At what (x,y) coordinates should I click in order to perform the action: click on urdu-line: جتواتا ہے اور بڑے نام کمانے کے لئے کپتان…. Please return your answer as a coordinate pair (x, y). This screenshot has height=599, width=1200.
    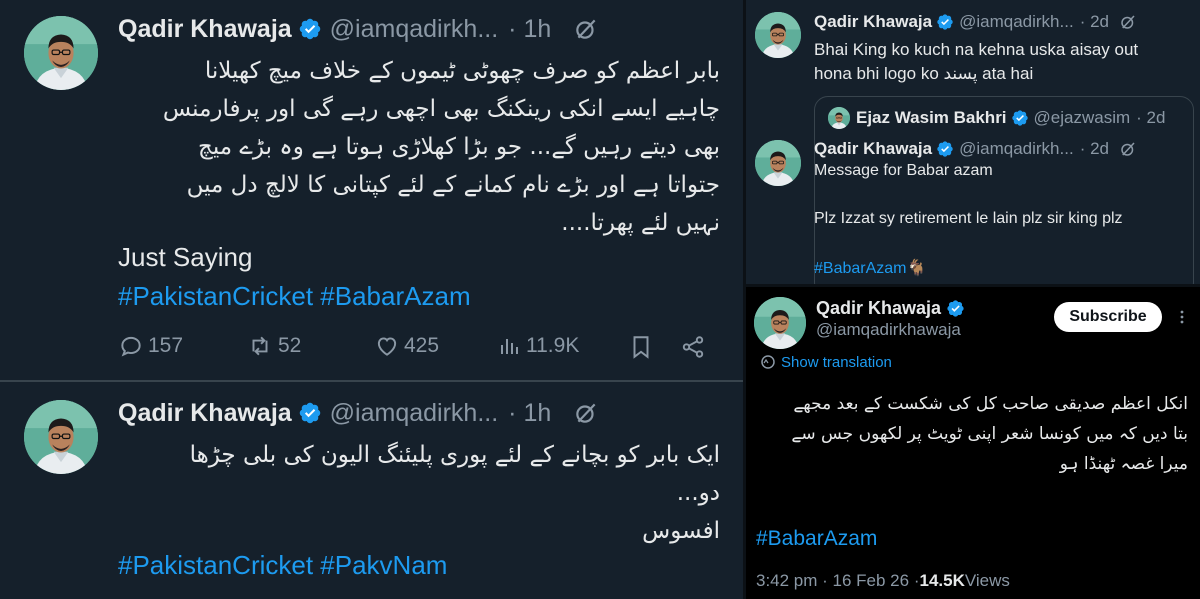
    Looking at the image, I should click on (453, 185).